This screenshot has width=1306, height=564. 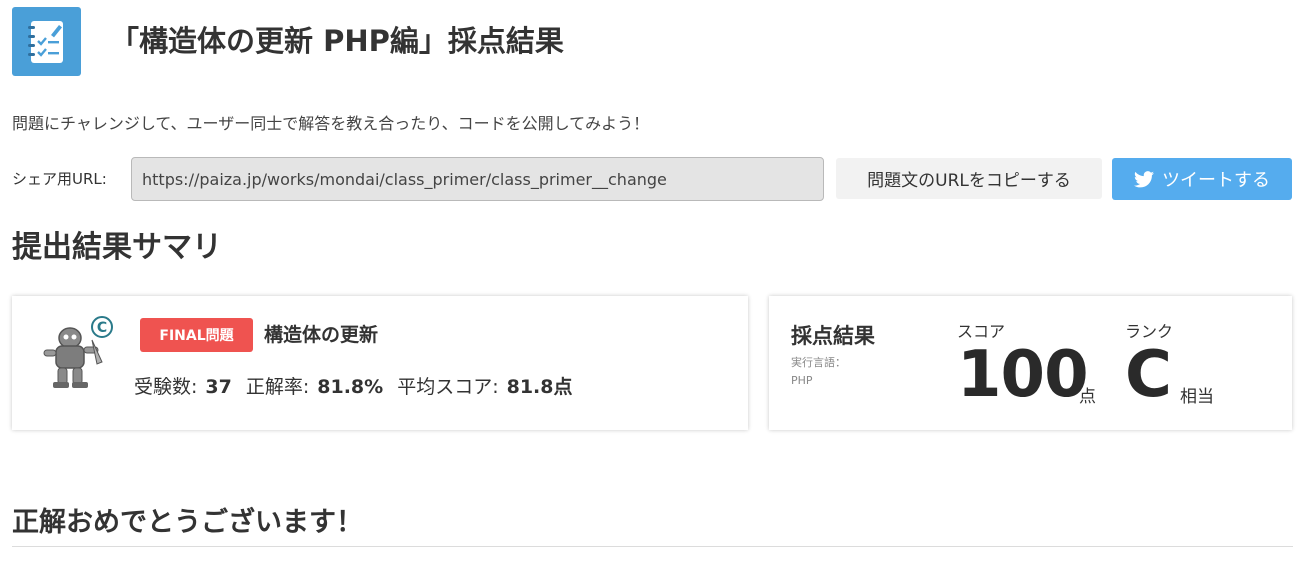 What do you see at coordinates (1023, 375) in the screenshot?
I see `score-value: 100` at bounding box center [1023, 375].